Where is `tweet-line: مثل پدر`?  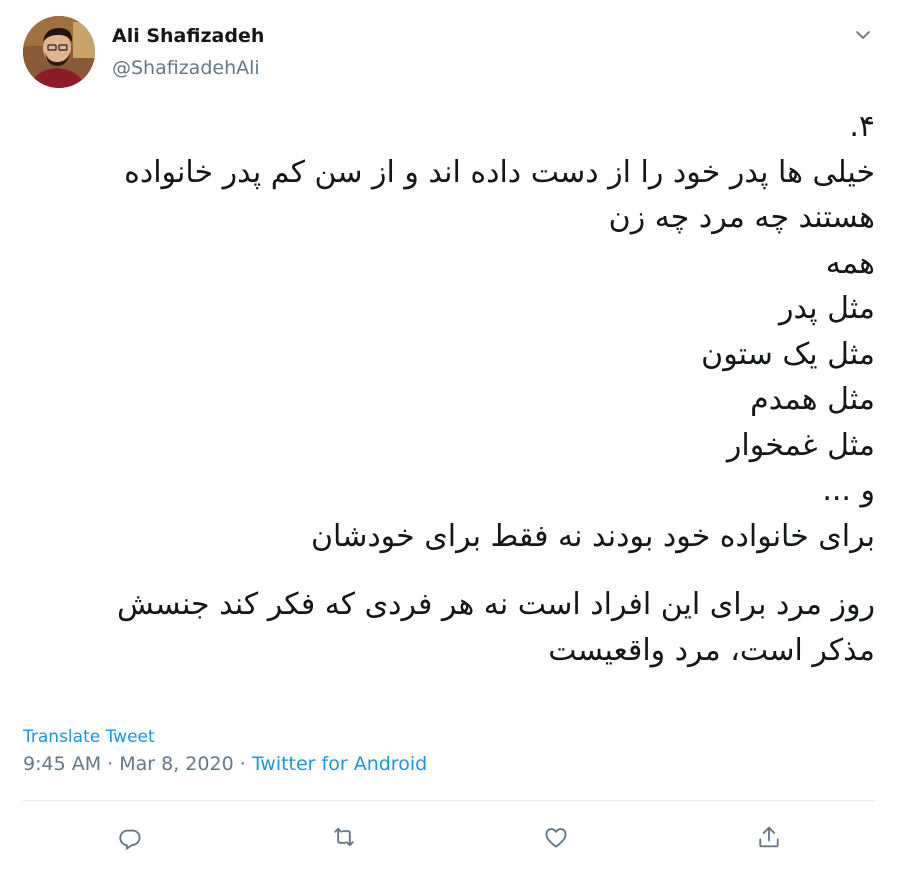
tweet-line: مثل پدر is located at coordinates (827, 308).